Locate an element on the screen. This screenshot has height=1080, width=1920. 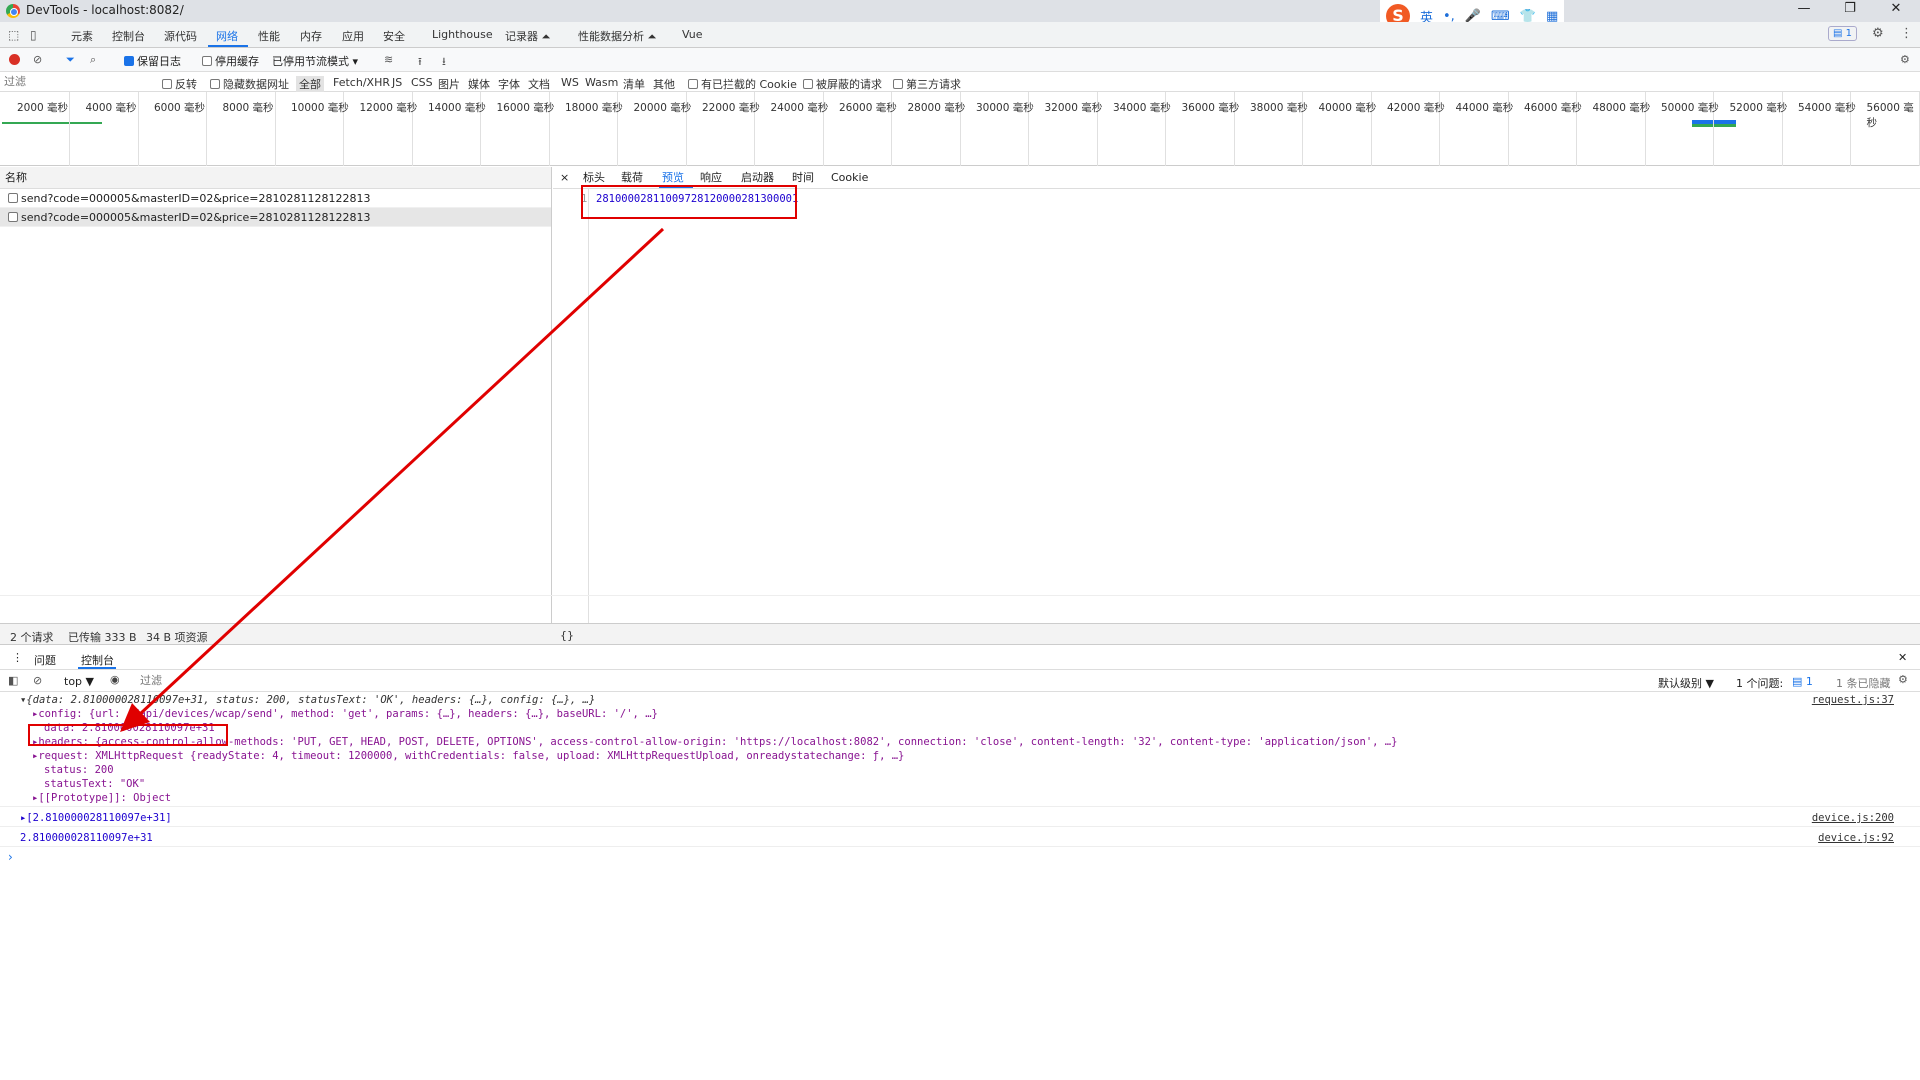
type-filter-other: 其他 is located at coordinates (664, 84).